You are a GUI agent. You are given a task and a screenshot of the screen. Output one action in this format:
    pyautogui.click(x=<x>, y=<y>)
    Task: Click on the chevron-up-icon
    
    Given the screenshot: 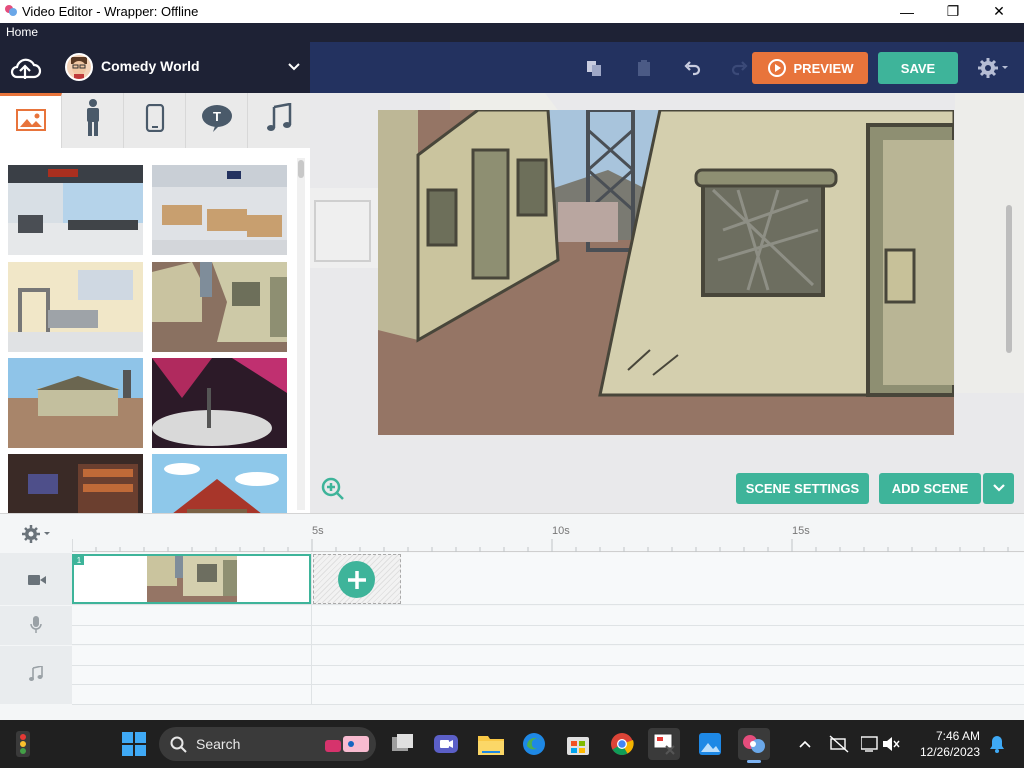 What is the action you would take?
    pyautogui.click(x=805, y=744)
    